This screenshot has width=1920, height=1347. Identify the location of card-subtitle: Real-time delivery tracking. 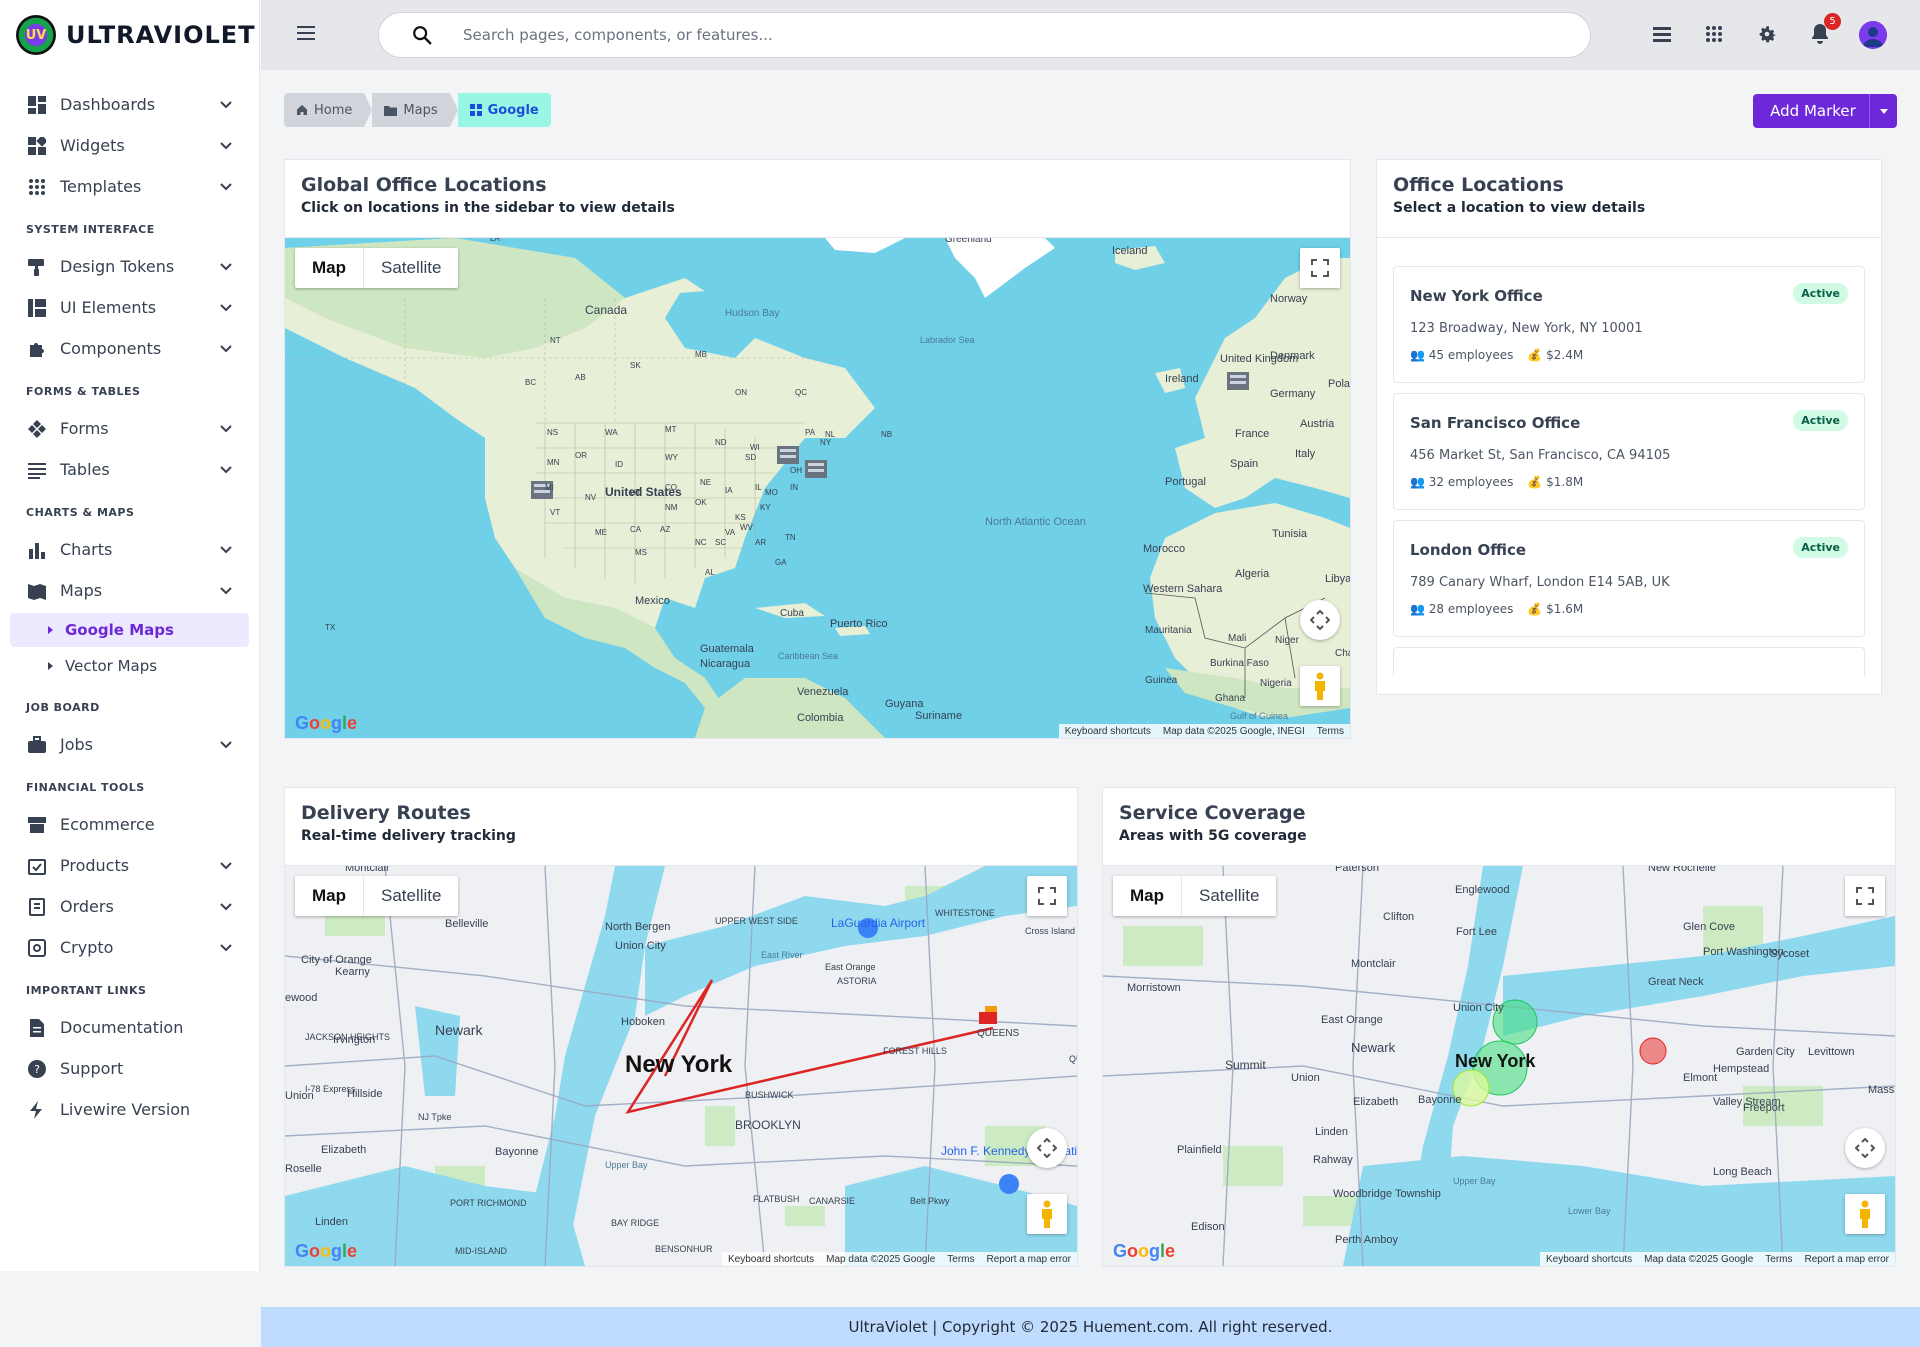
(408, 836).